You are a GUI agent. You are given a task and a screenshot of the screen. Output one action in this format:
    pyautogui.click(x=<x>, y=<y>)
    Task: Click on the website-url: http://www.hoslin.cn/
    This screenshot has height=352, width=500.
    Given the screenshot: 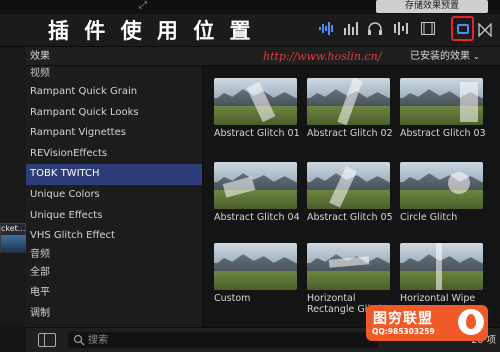 What is the action you would take?
    pyautogui.click(x=322, y=56)
    